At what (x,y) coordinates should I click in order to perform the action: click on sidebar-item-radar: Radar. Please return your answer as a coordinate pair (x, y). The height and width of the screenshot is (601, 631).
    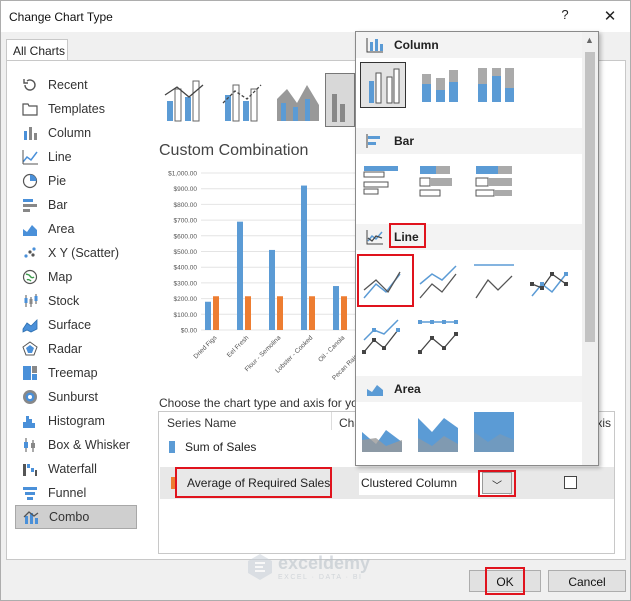
    Looking at the image, I should click on (76, 349).